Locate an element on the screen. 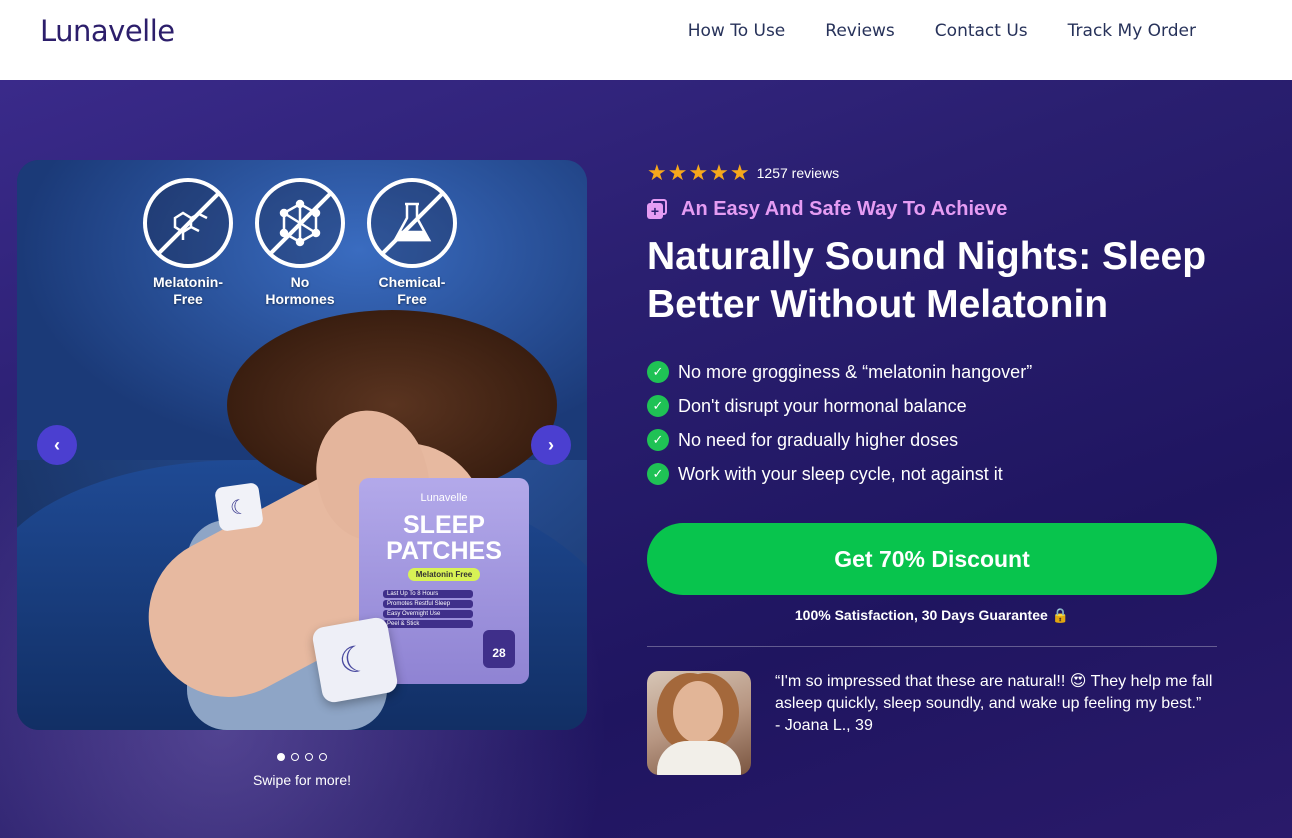 This screenshot has width=1292, height=838. swipe-hint: Swipe for more! is located at coordinates (302, 780).